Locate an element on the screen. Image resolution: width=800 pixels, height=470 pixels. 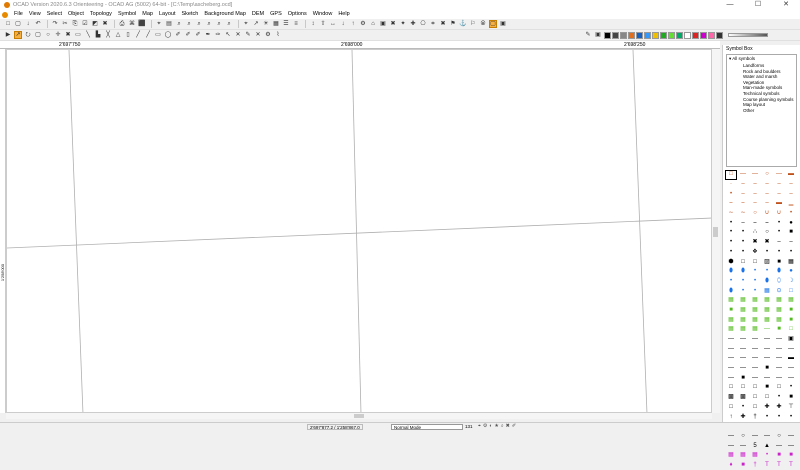
map-symbol: ✚ is located at coordinates (767, 408).